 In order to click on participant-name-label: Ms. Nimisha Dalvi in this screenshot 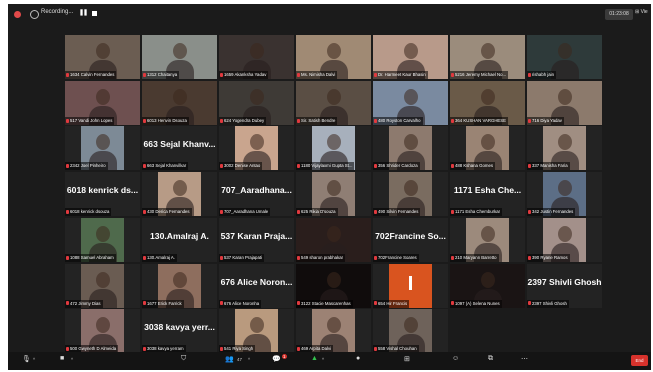, I will do `click(317, 75)`.